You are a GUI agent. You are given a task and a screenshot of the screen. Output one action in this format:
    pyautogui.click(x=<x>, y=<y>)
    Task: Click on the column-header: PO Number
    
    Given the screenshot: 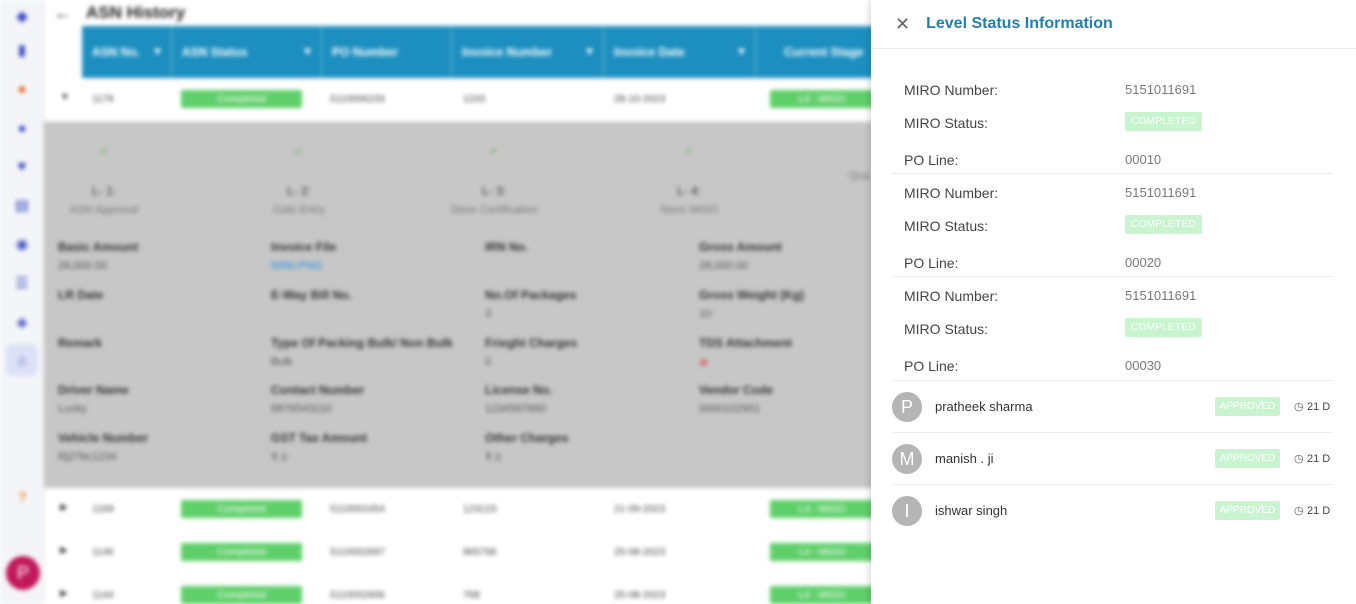 What is the action you would take?
    pyautogui.click(x=387, y=52)
    